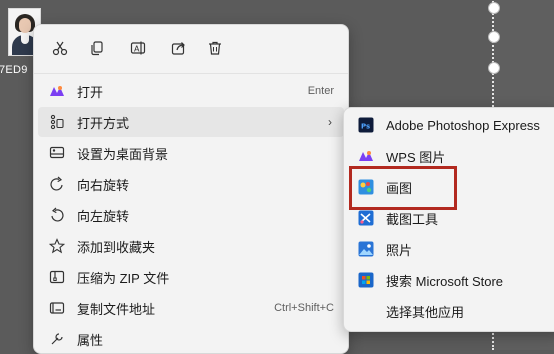 This screenshot has width=554, height=354. What do you see at coordinates (366, 249) in the screenshot?
I see `photos-icon` at bounding box center [366, 249].